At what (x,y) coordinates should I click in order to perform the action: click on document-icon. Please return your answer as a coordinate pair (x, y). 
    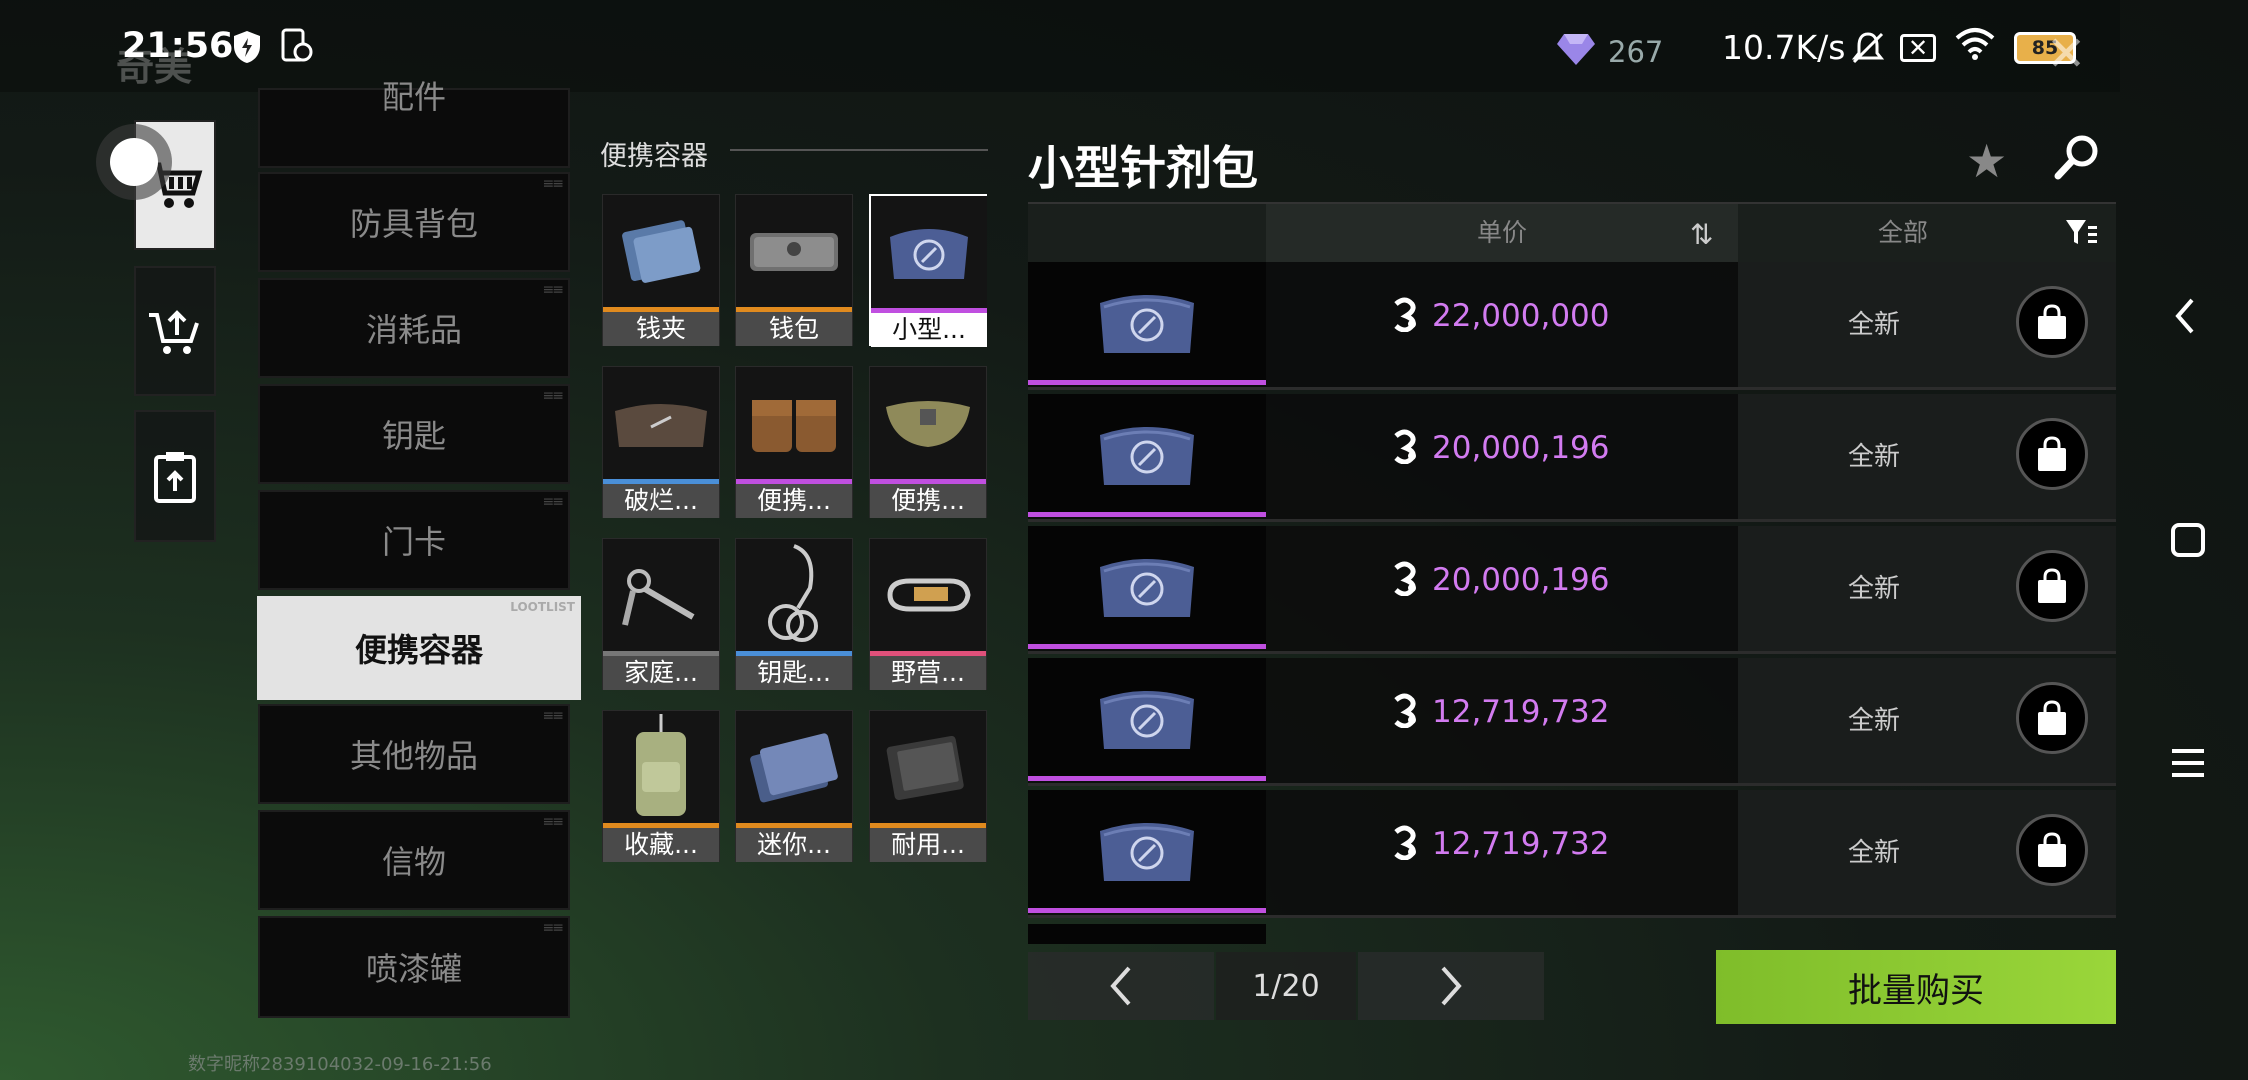
    Looking at the image, I should click on (297, 50).